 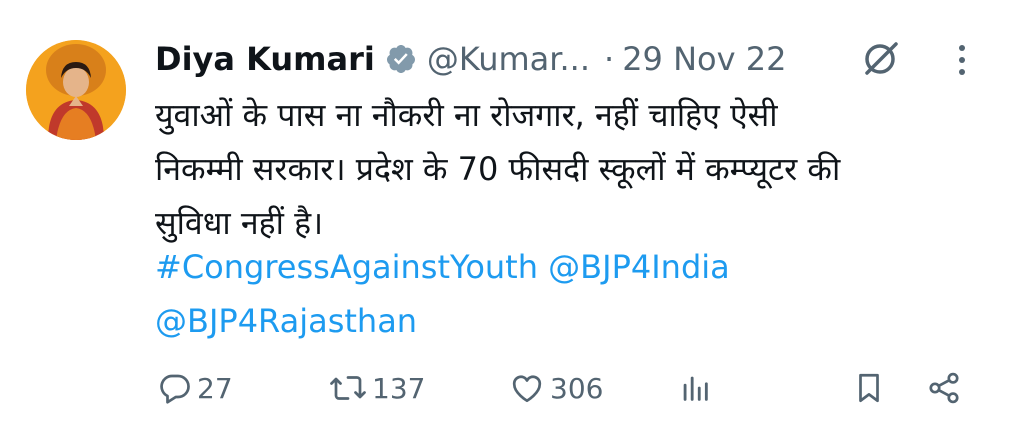 I want to click on more-icon, so click(x=962, y=60).